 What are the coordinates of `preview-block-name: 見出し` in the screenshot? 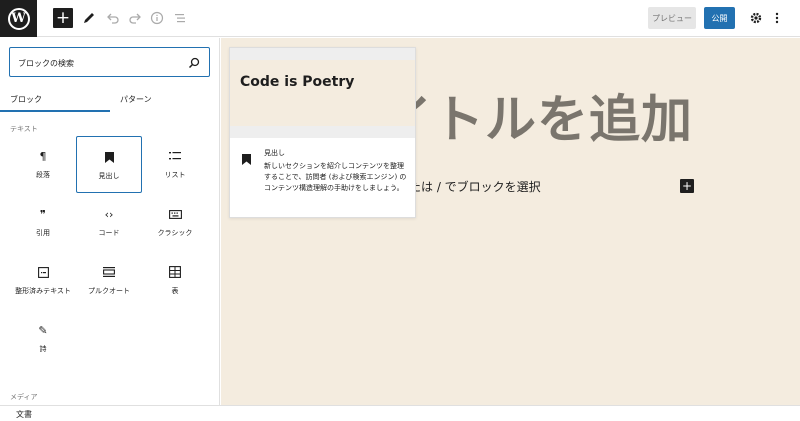 It's located at (274, 153).